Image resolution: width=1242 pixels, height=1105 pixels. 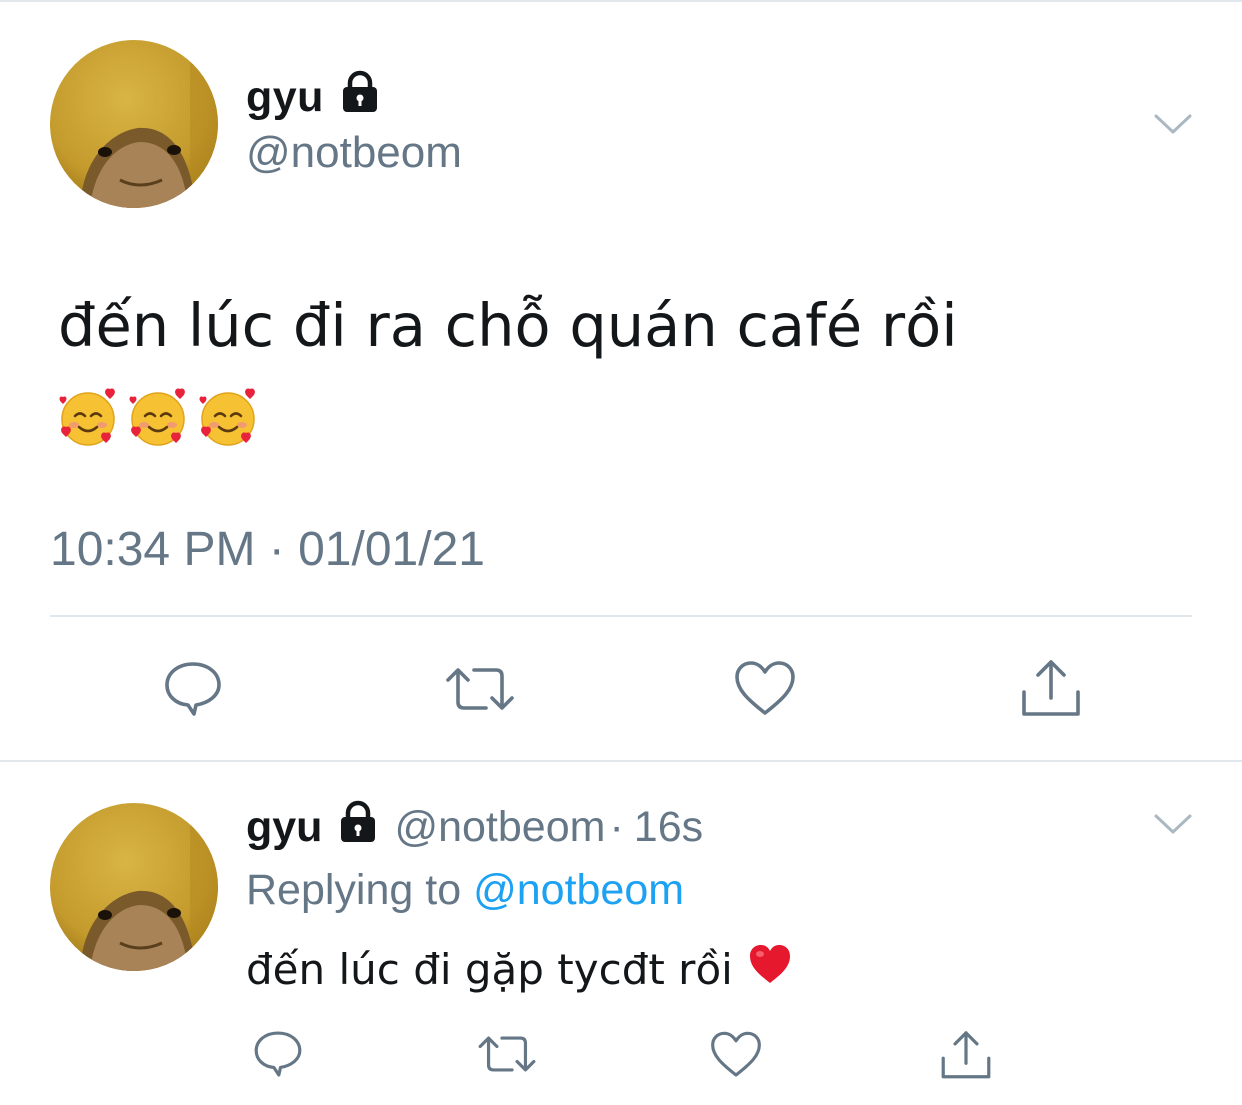 What do you see at coordinates (621, 761) in the screenshot?
I see `section-divider` at bounding box center [621, 761].